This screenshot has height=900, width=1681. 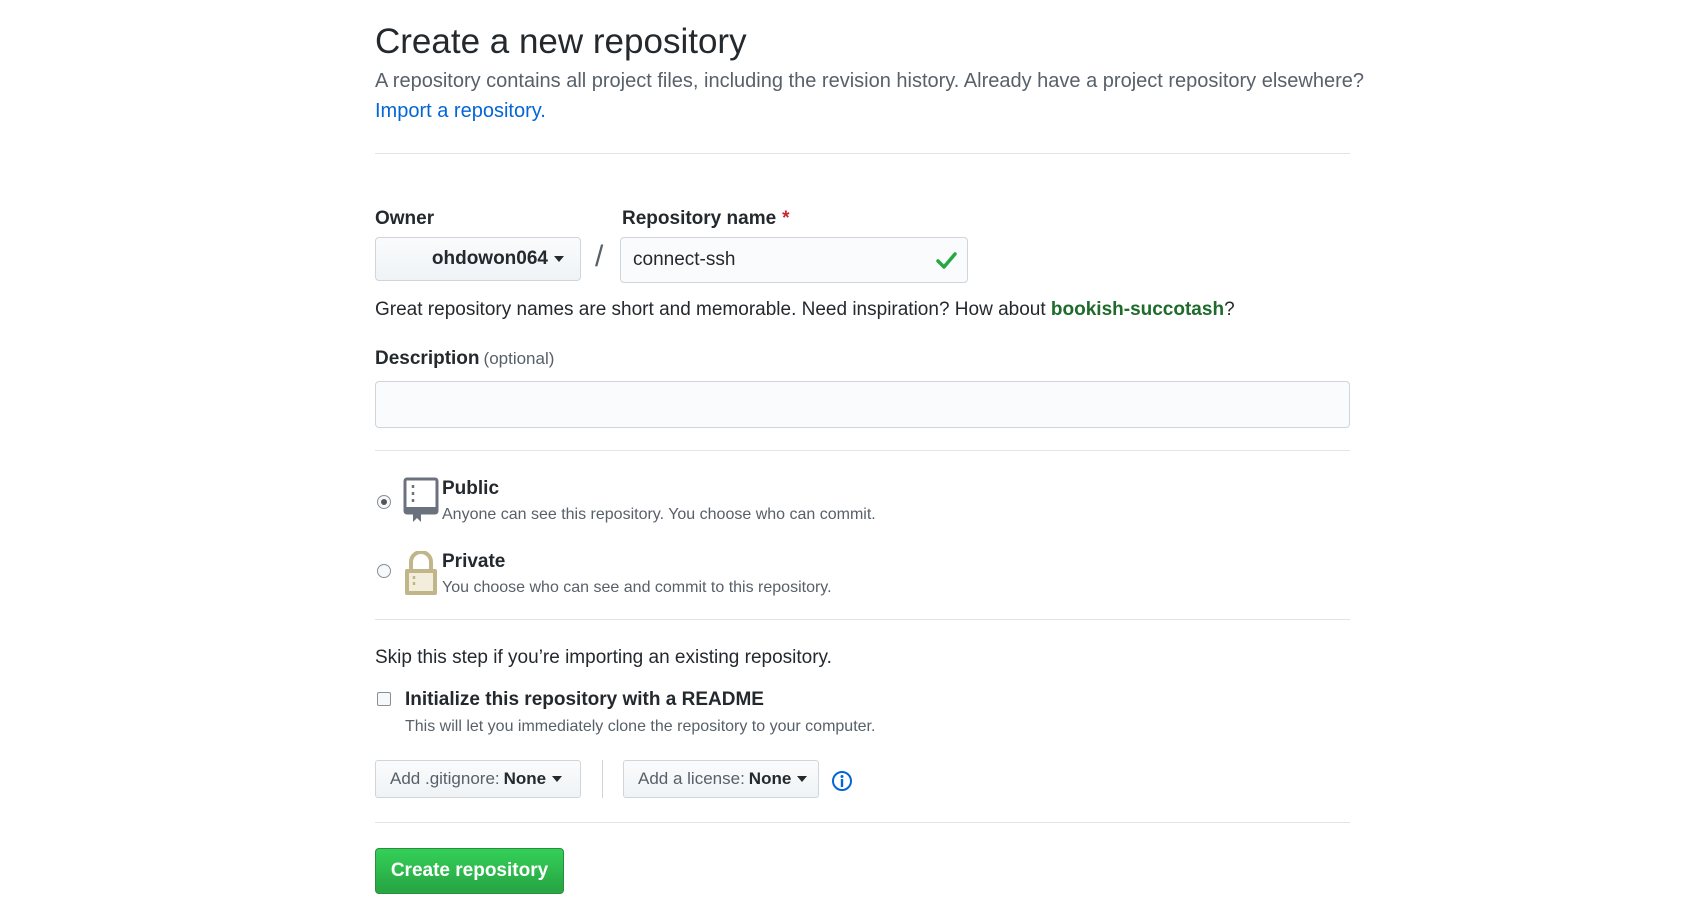 What do you see at coordinates (405, 218) in the screenshot?
I see `owner-label: Owner` at bounding box center [405, 218].